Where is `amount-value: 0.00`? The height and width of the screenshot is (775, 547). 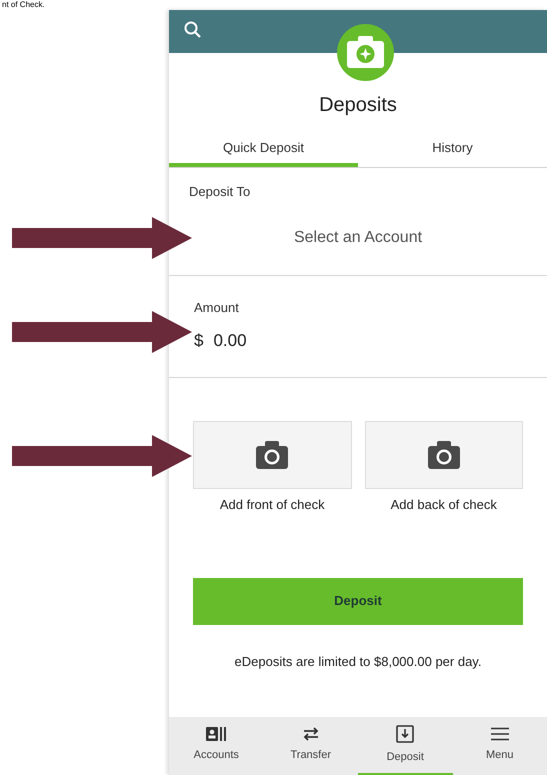 amount-value: 0.00 is located at coordinates (230, 341).